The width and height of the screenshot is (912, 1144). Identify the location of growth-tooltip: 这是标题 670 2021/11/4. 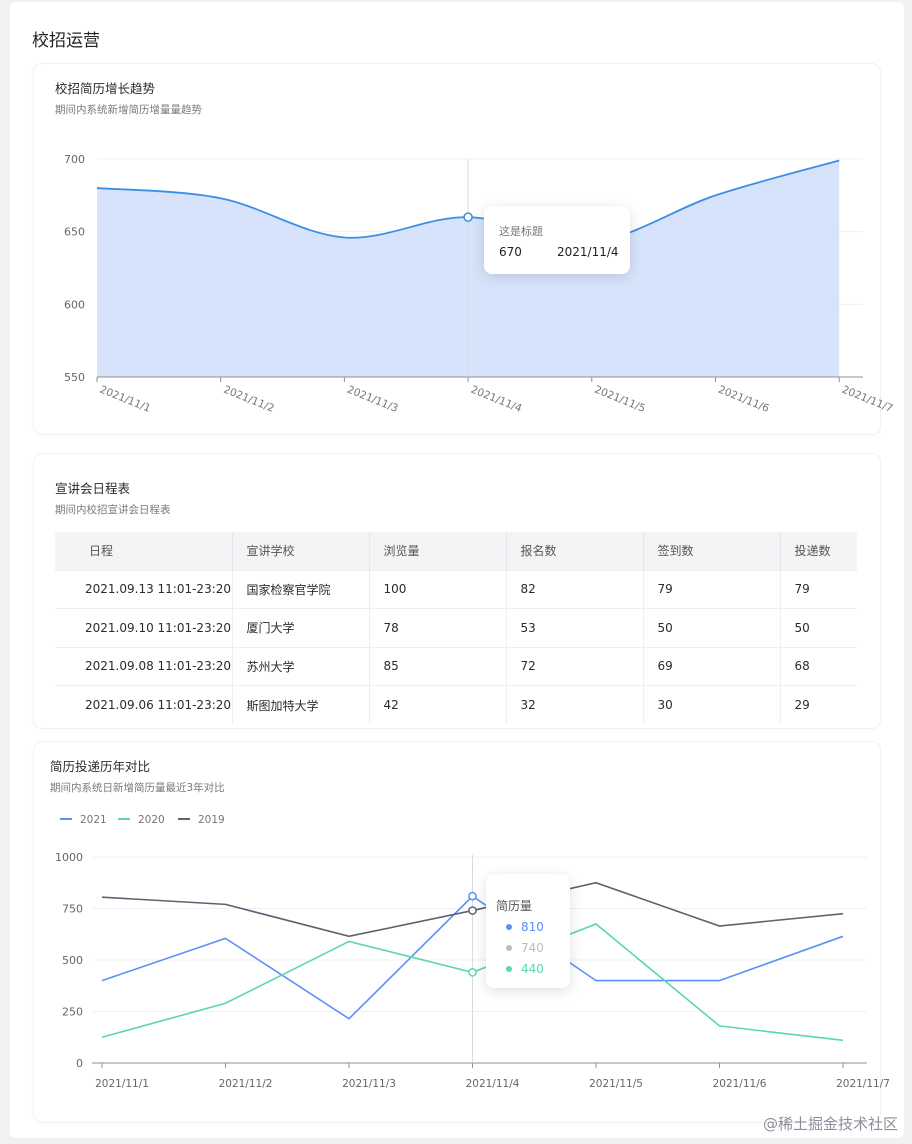
(557, 240).